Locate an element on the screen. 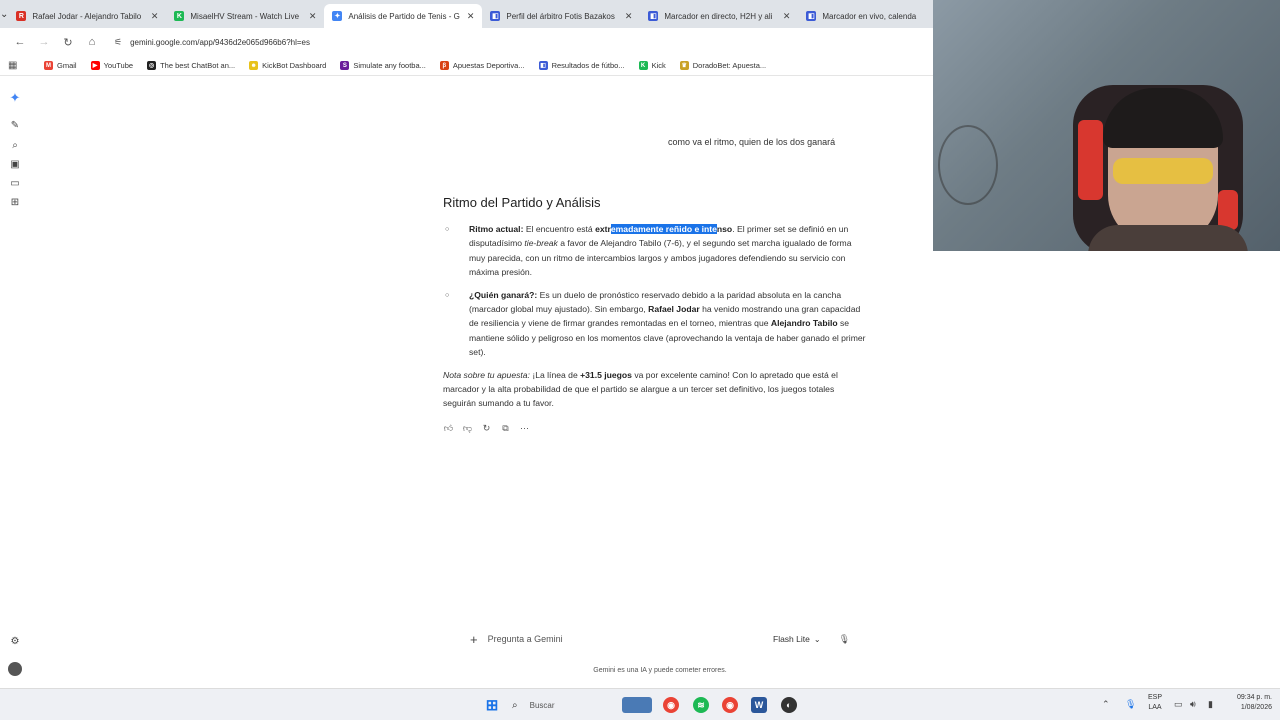  date-text: 1/08/2026 is located at coordinates (1256, 707).